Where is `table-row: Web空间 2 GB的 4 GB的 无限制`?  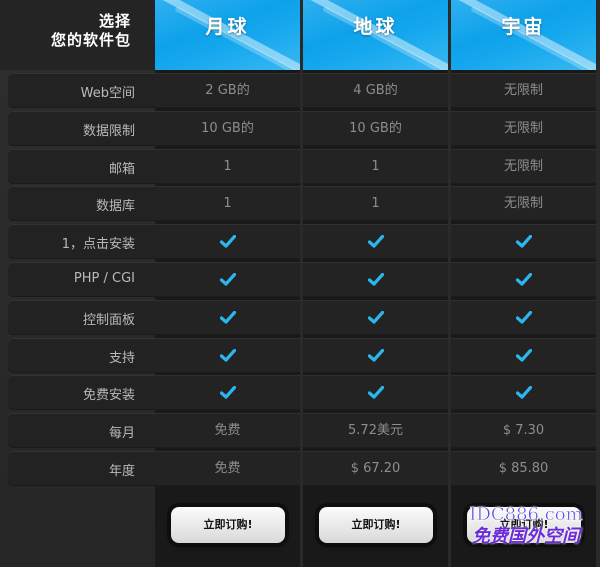 table-row: Web空间 2 GB的 4 GB的 无限制 is located at coordinates (302, 90).